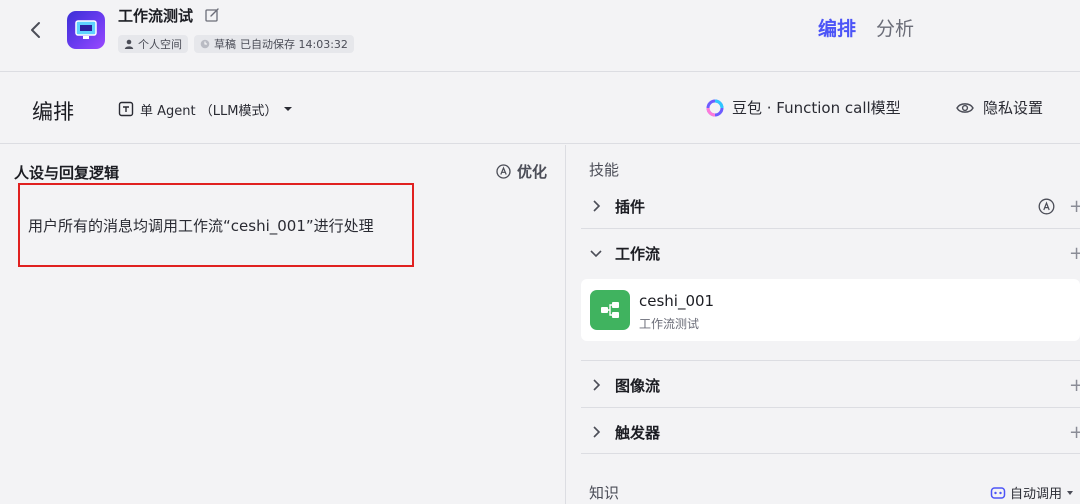 The width and height of the screenshot is (1080, 504). Describe the element at coordinates (1036, 494) in the screenshot. I see `auto-call-label: 自动调用` at that location.